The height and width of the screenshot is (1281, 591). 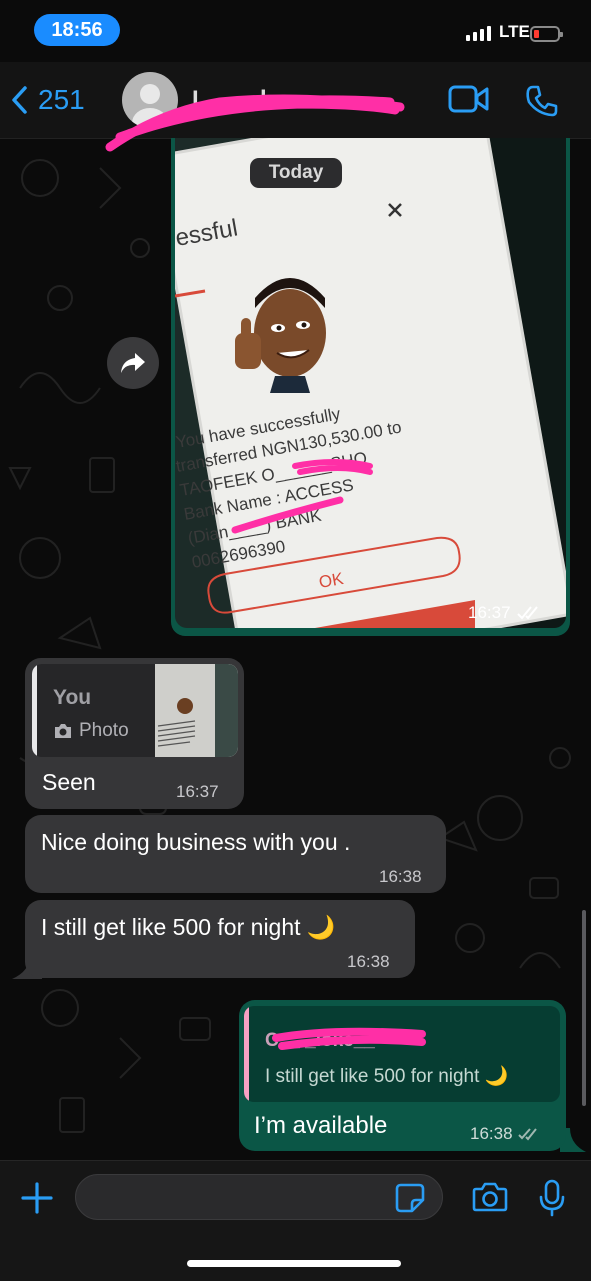 I want to click on plus-icon, so click(x=37, y=1198).